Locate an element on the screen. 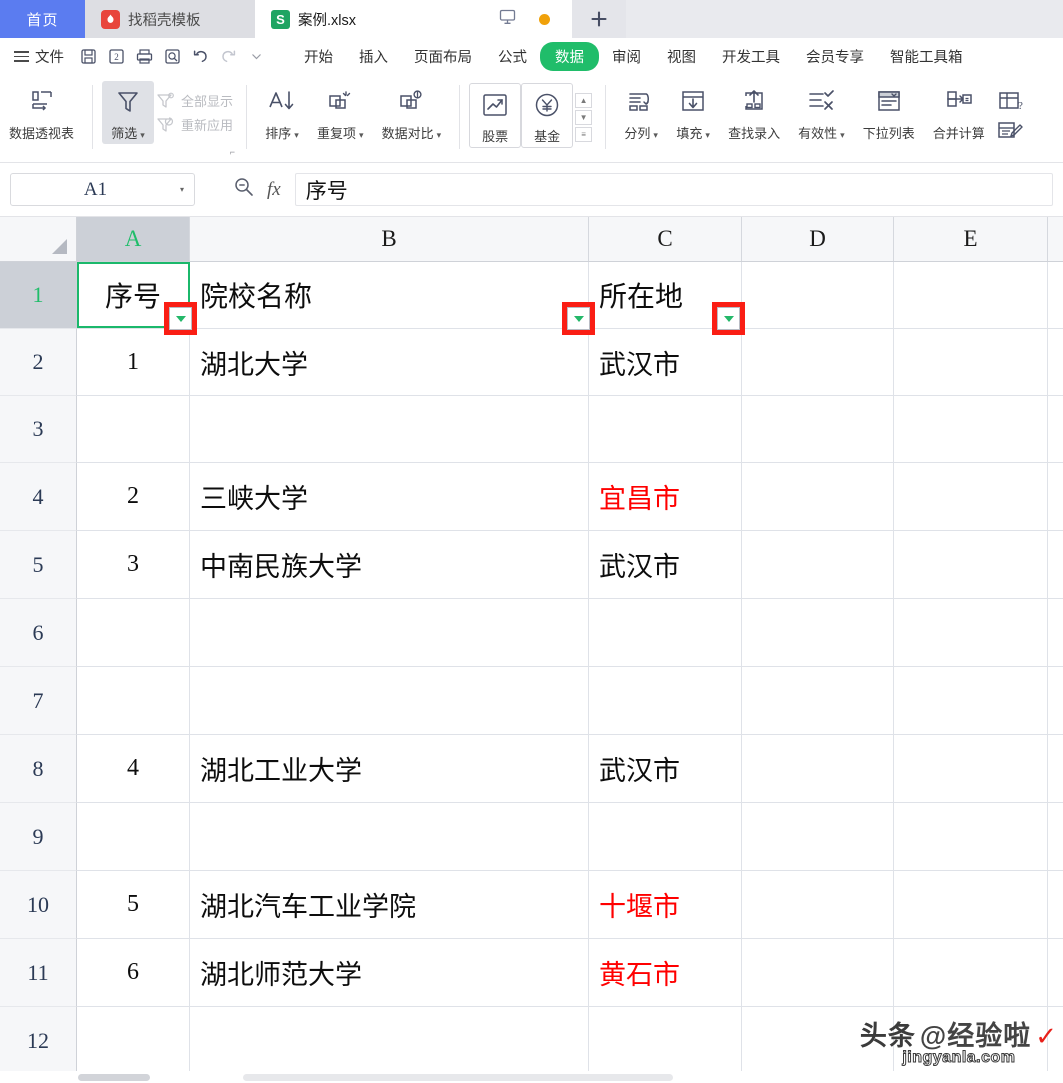 The width and height of the screenshot is (1063, 1083). new-tab-button is located at coordinates (599, 19).